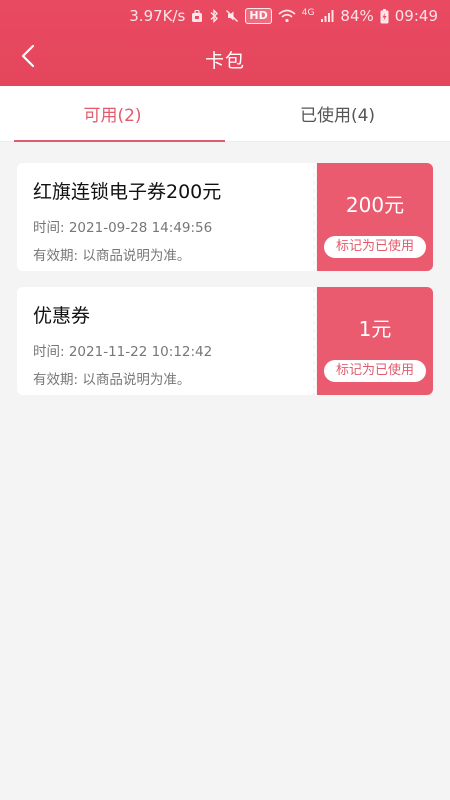 The height and width of the screenshot is (800, 450). What do you see at coordinates (232, 16) in the screenshot?
I see `mute-icon` at bounding box center [232, 16].